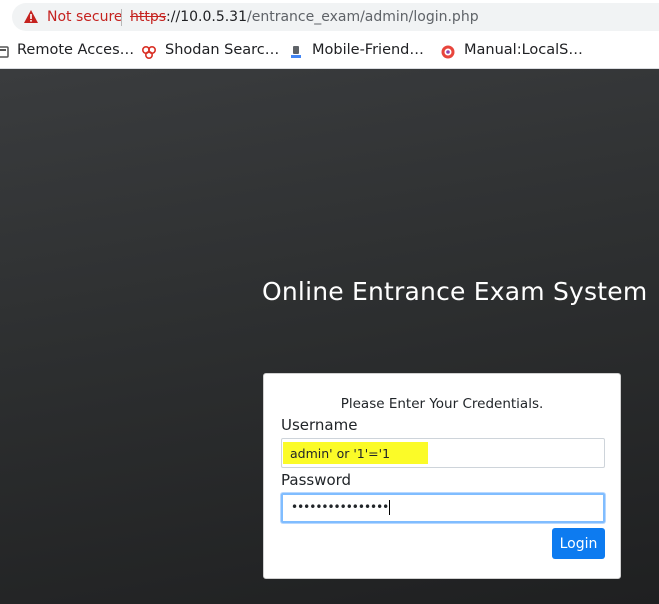 The width and height of the screenshot is (659, 604). I want to click on shodan-icon, so click(149, 52).